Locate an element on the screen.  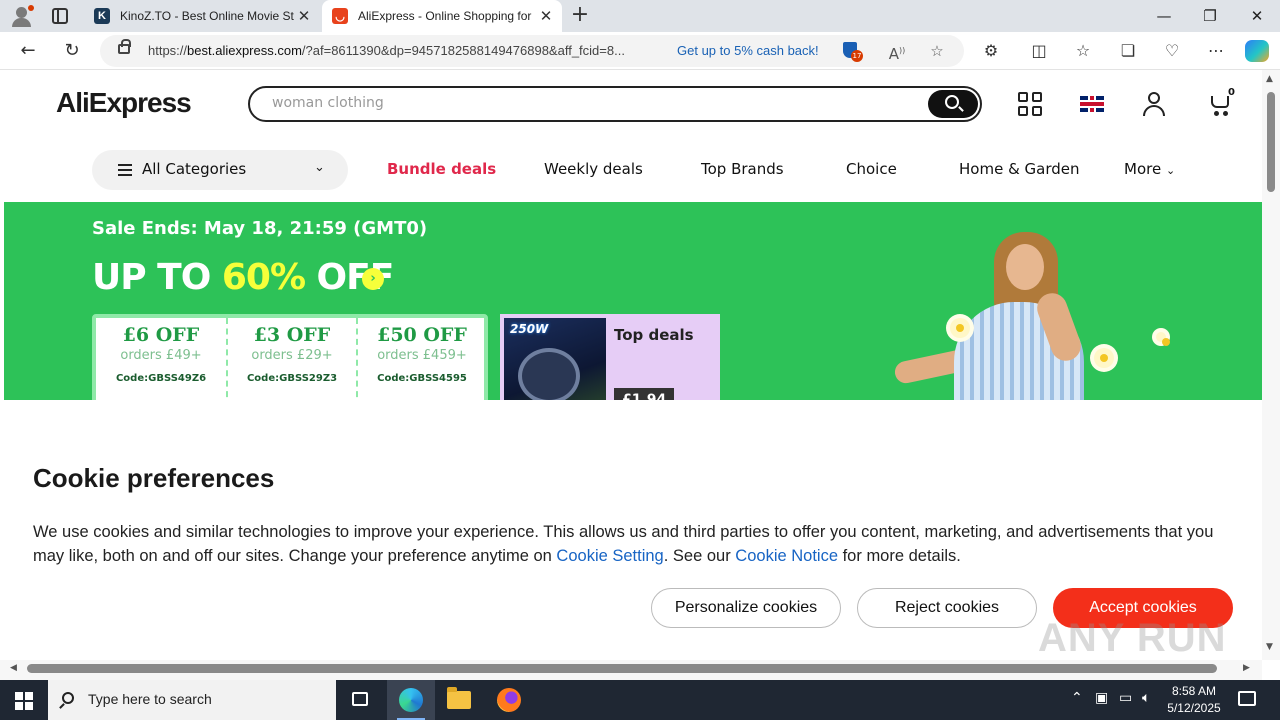
extensions-icon: ⚙ is located at coordinates (991, 51).